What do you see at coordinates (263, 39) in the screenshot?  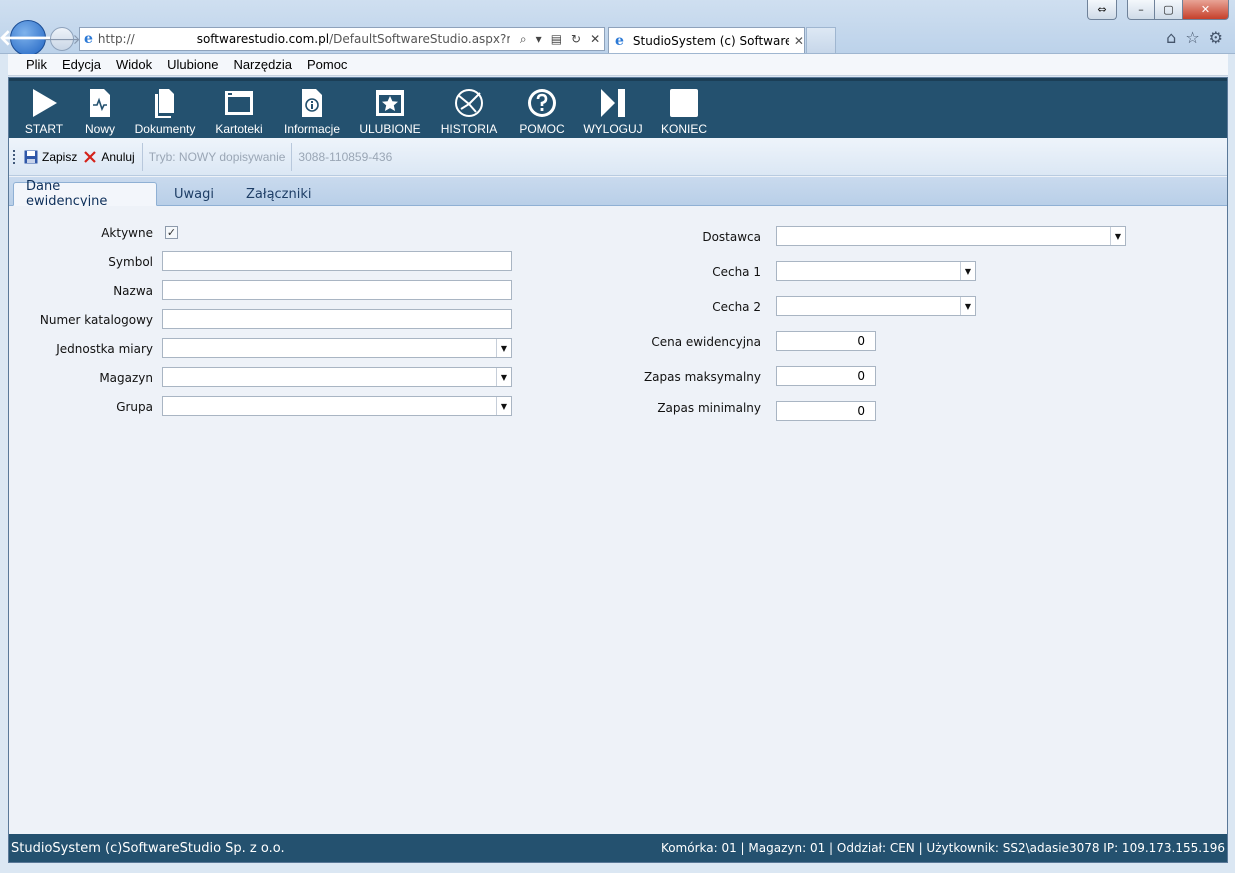 I see `address-domain: softwarestudio.com.pl` at bounding box center [263, 39].